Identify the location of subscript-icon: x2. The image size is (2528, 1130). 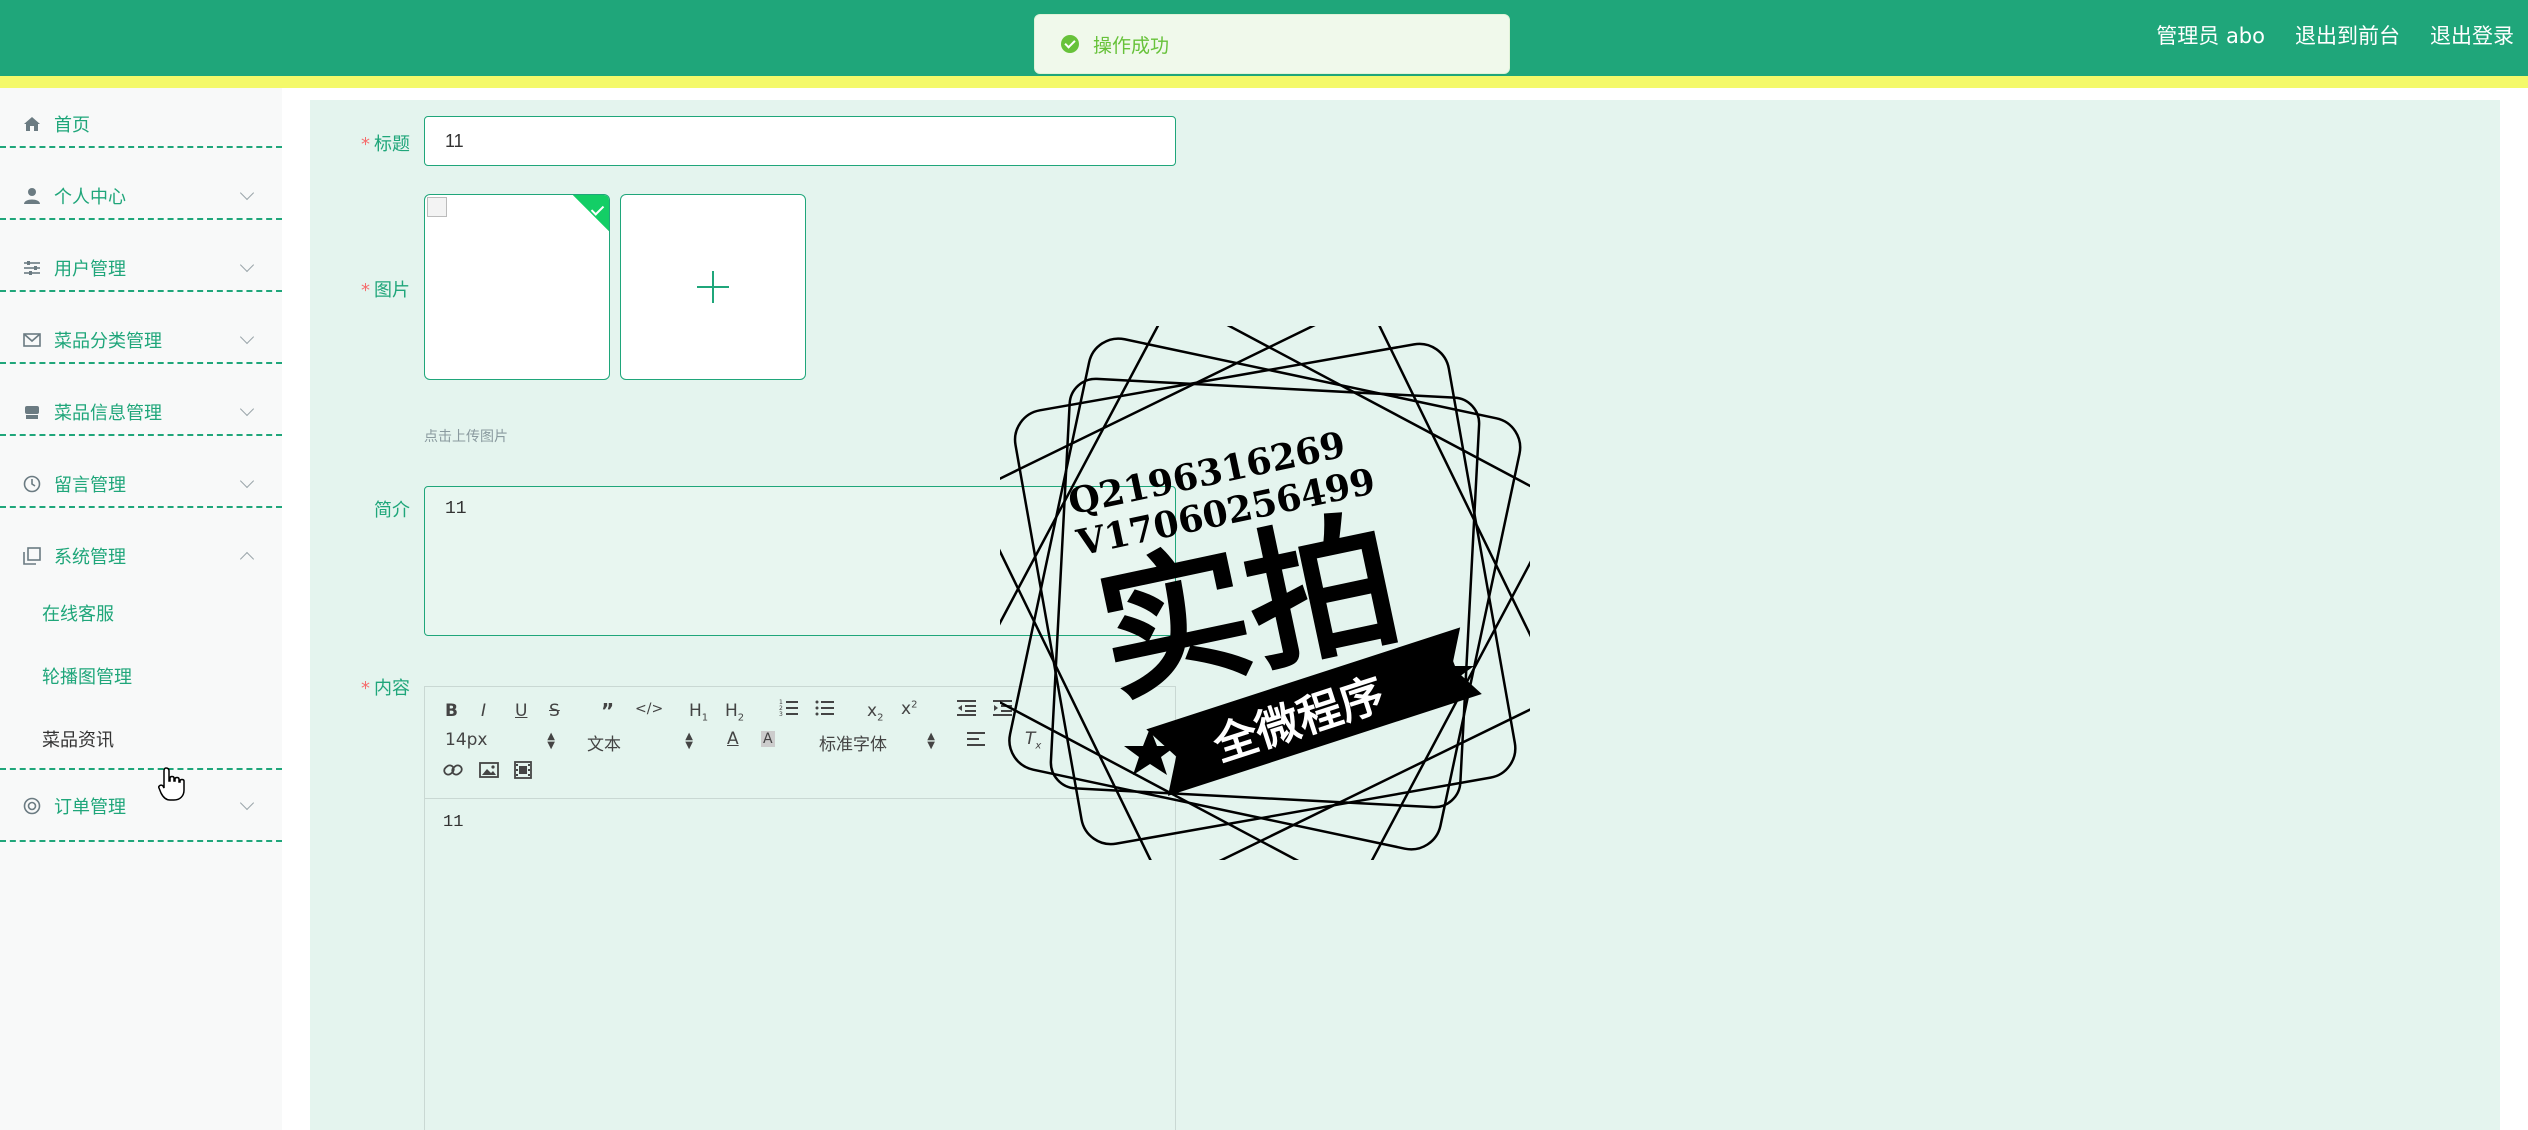
(875, 712).